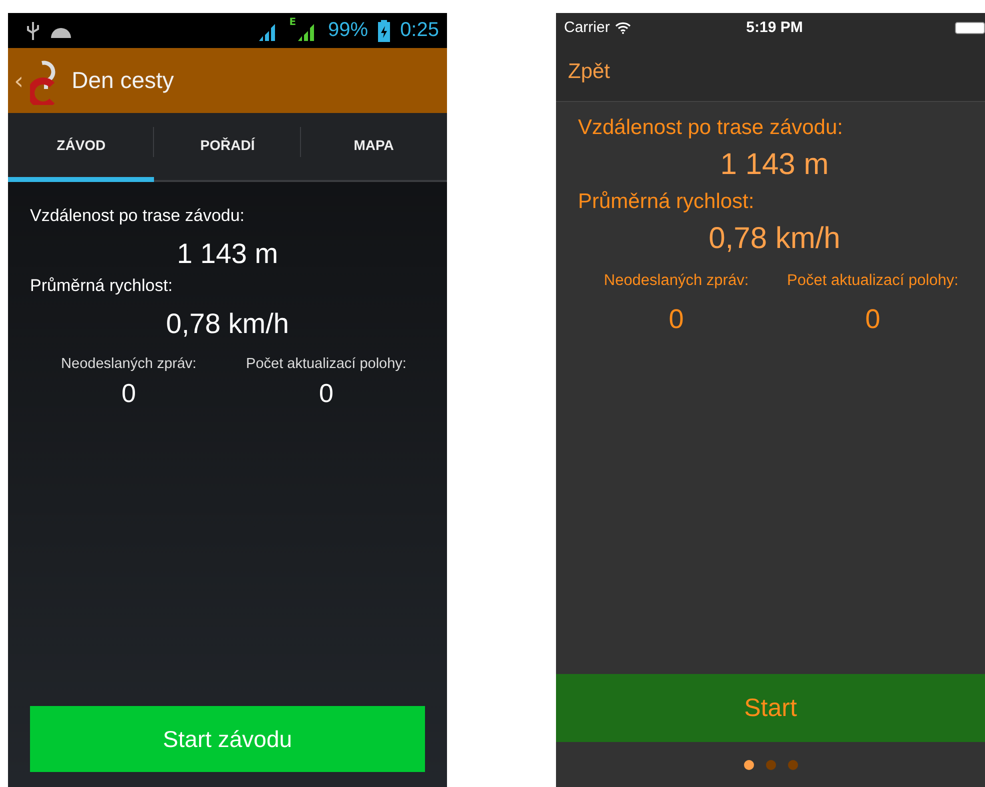 The image size is (985, 787). I want to click on usb-icon, so click(33, 30).